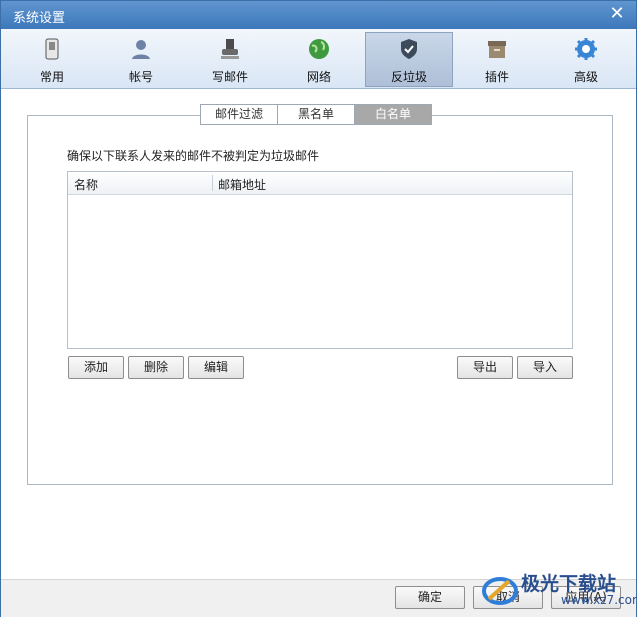 The height and width of the screenshot is (617, 637). Describe the element at coordinates (212, 183) in the screenshot. I see `column-separator` at that location.